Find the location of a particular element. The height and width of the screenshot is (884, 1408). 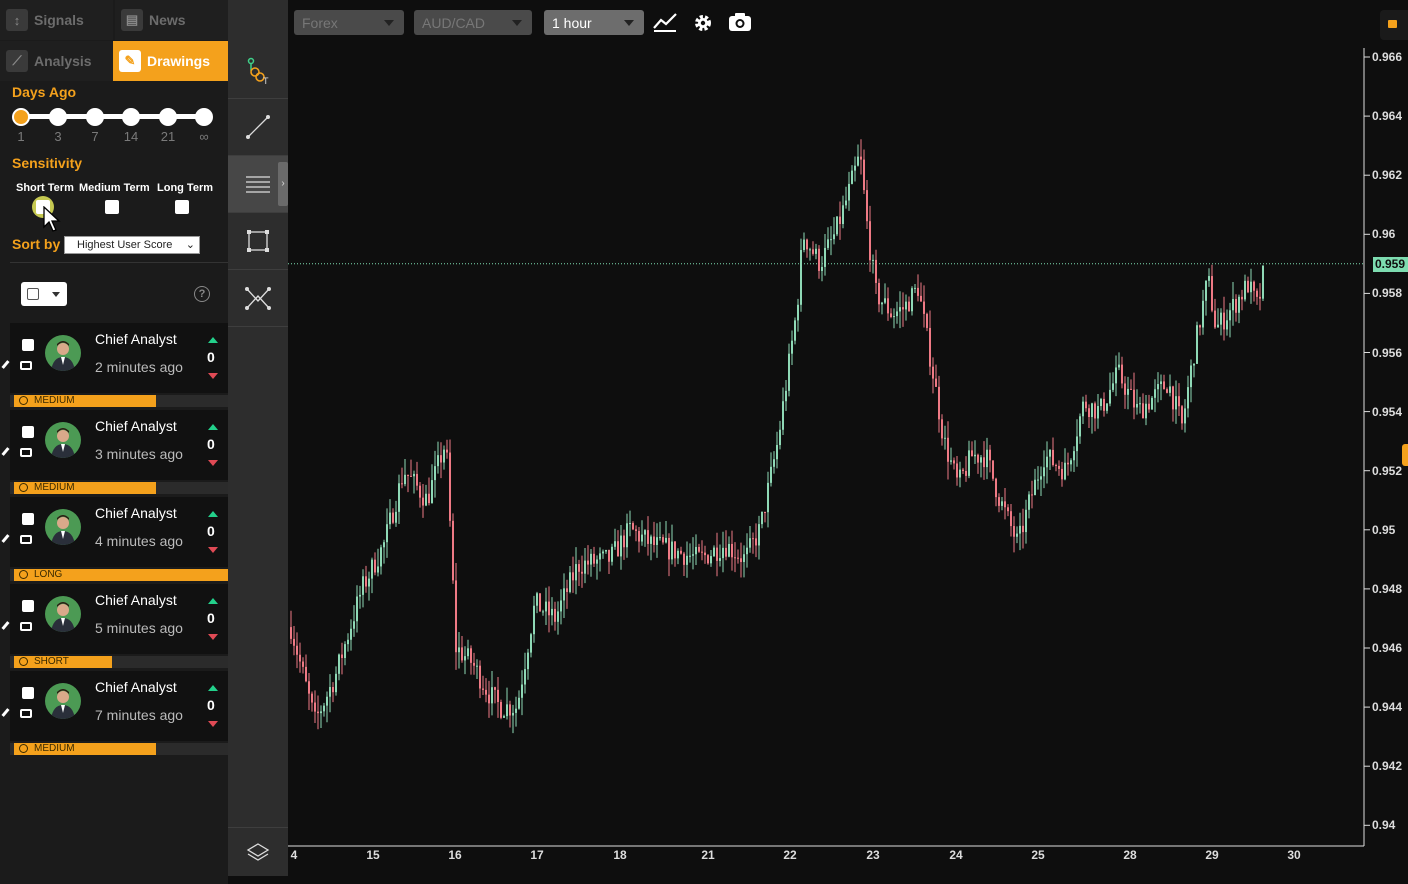

tool-trend-line is located at coordinates (258, 127).